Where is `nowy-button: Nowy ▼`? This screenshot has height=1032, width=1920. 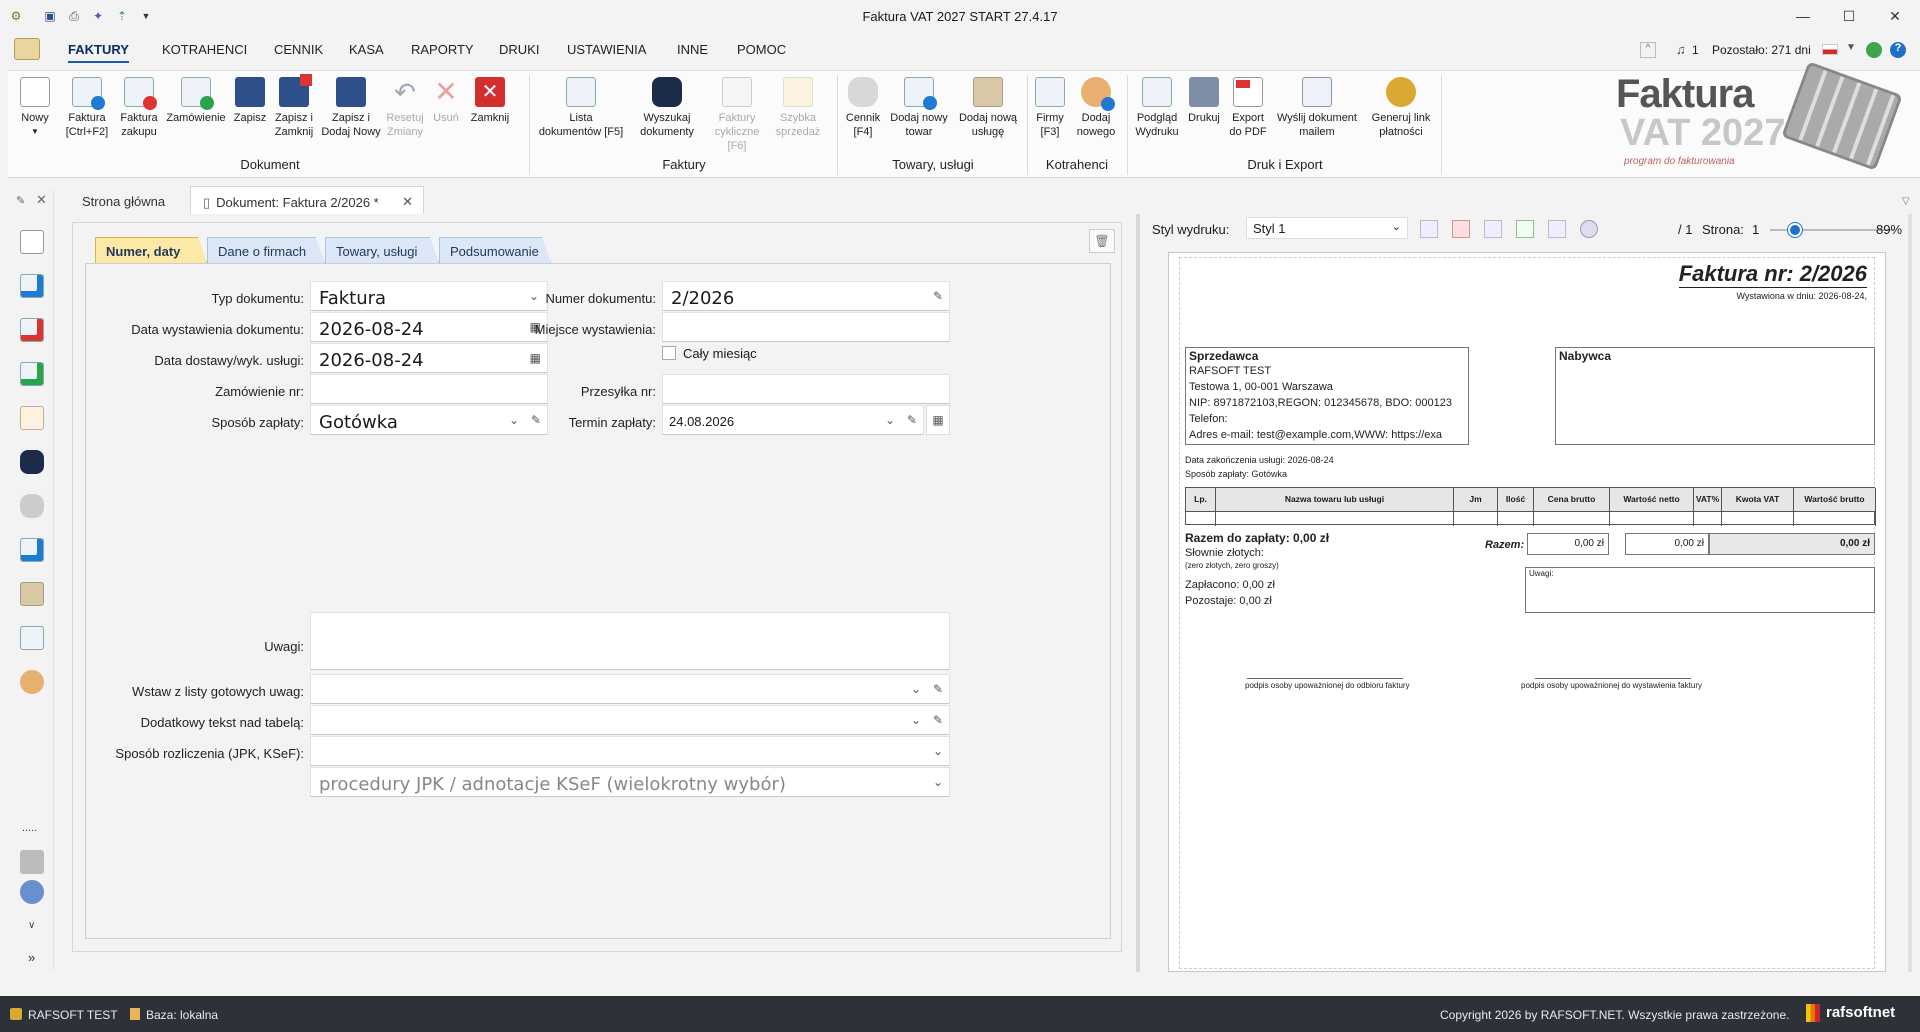 nowy-button: Nowy ▼ is located at coordinates (35, 108).